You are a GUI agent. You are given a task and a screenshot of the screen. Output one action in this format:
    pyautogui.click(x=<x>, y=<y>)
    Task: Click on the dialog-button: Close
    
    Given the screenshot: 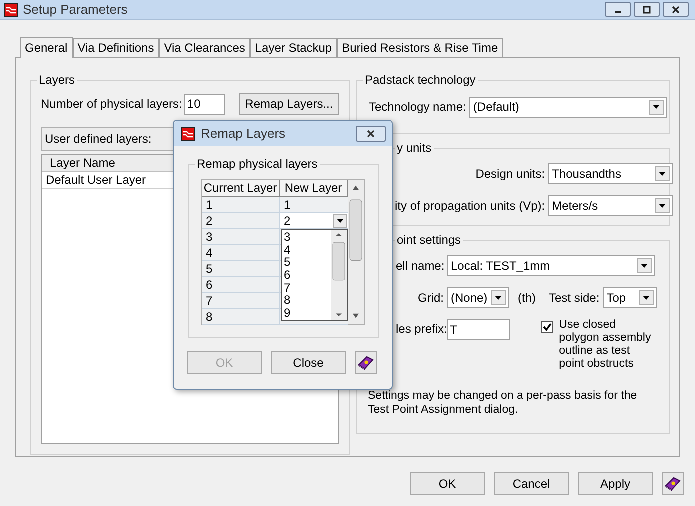 What is the action you would take?
    pyautogui.click(x=308, y=362)
    